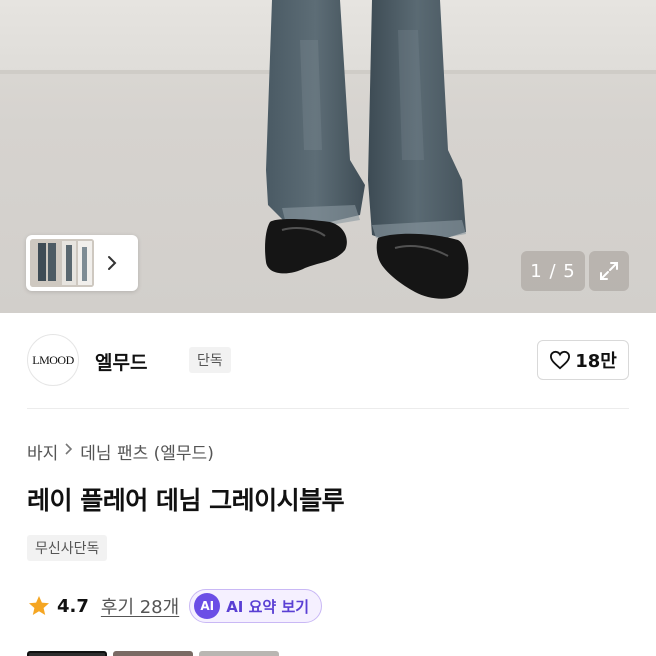  I want to click on expand-icon, so click(609, 271).